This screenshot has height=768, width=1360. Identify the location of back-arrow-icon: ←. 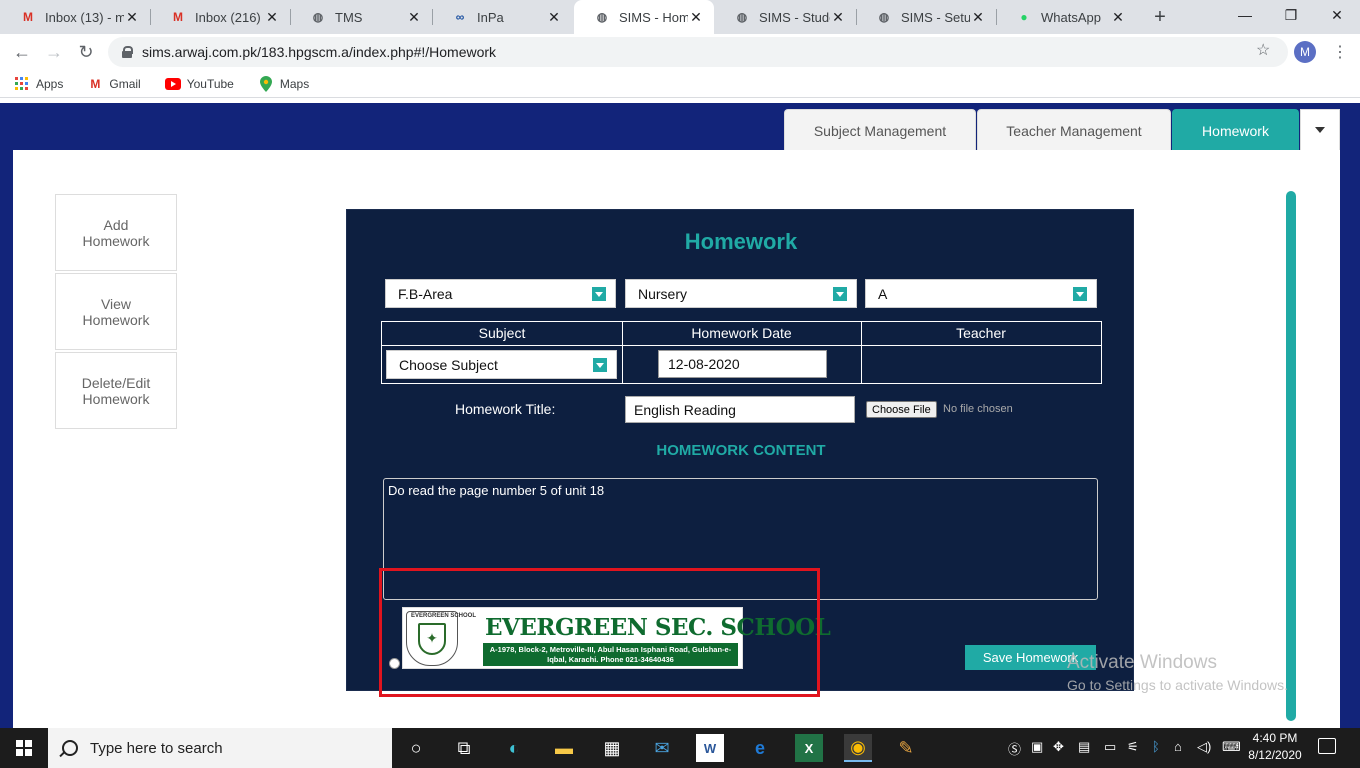
(22, 52).